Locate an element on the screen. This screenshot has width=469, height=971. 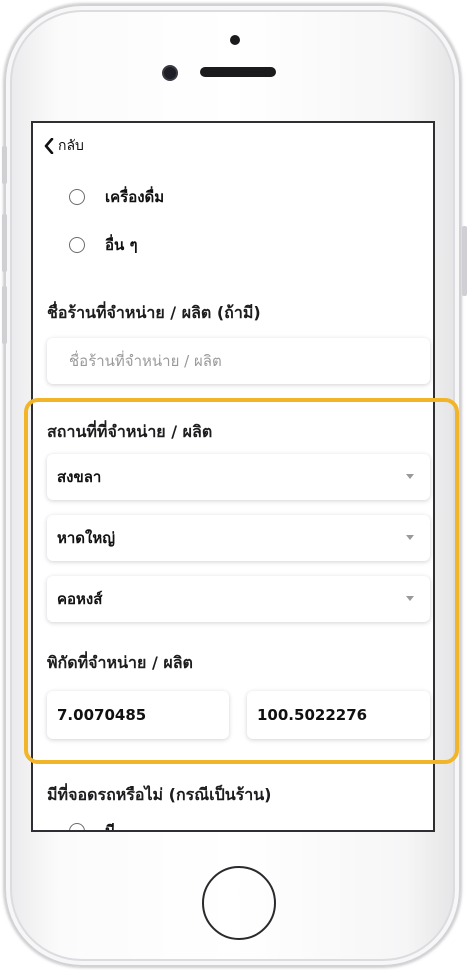
phone-power-button is located at coordinates (464, 261).